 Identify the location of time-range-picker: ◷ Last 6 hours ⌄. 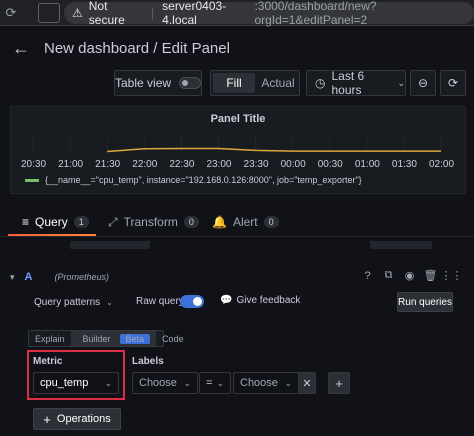
(356, 83).